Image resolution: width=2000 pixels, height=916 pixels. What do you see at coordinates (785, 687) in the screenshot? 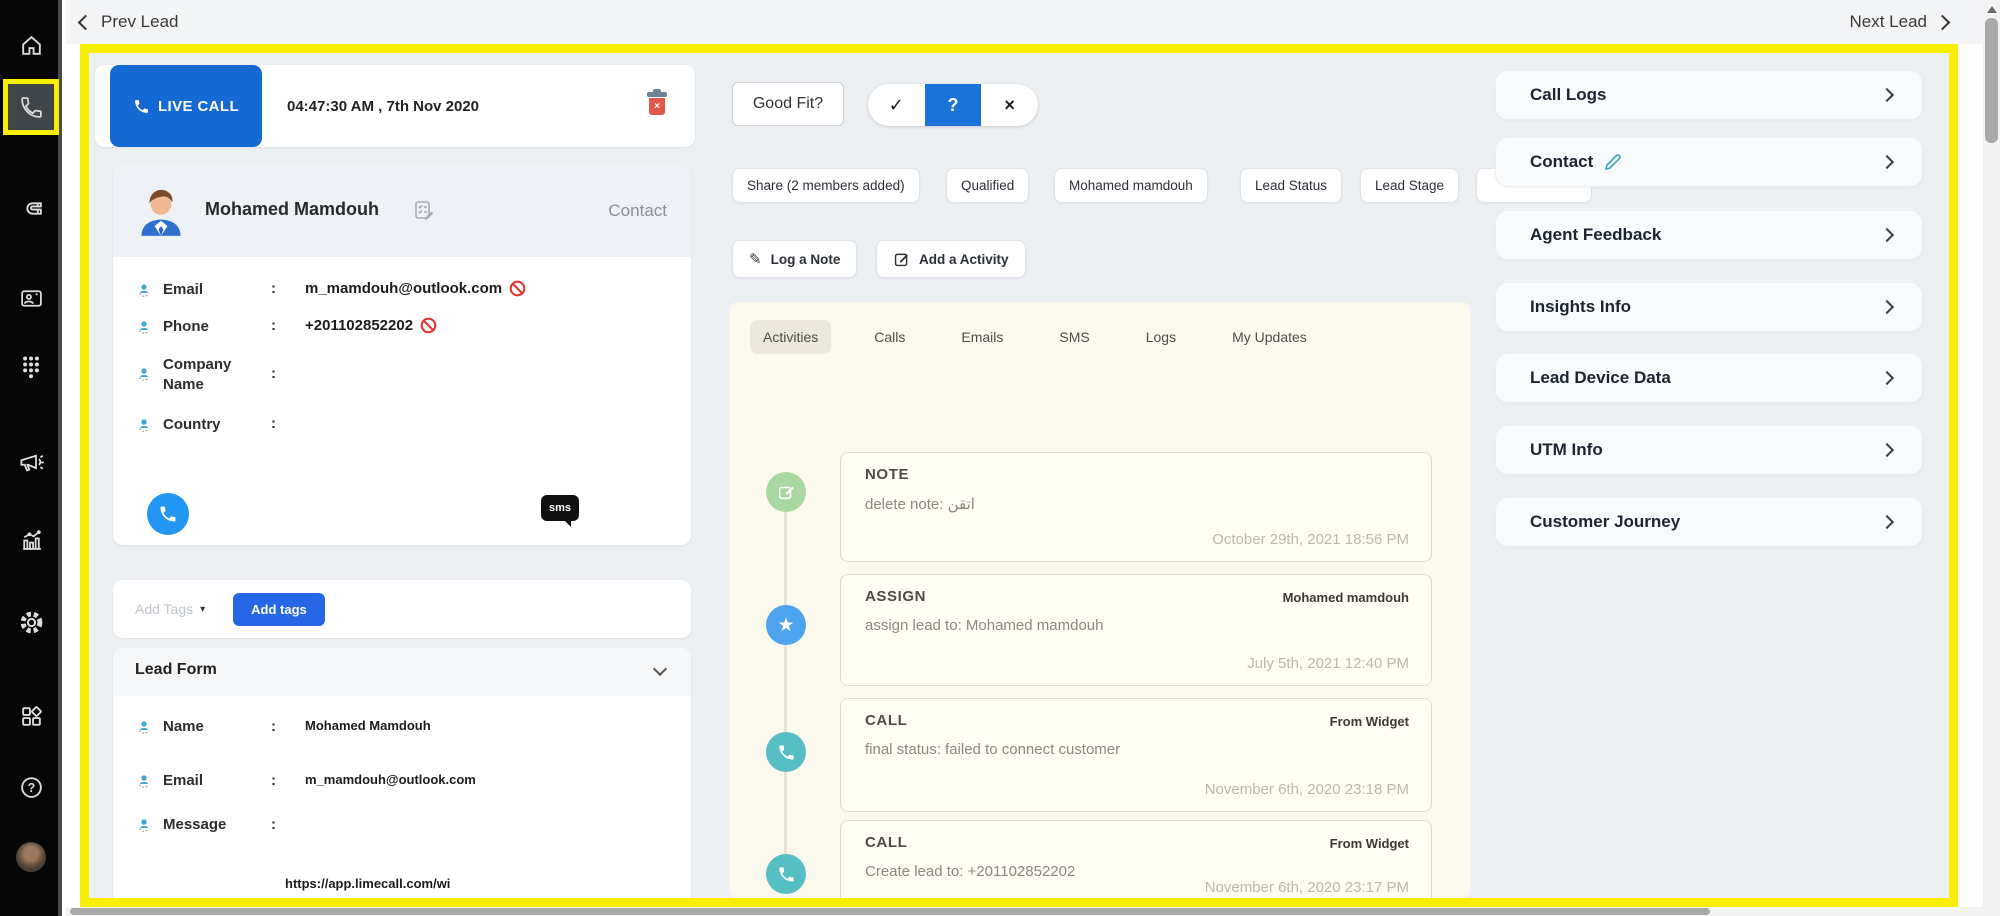
I see `timeline-line` at bounding box center [785, 687].